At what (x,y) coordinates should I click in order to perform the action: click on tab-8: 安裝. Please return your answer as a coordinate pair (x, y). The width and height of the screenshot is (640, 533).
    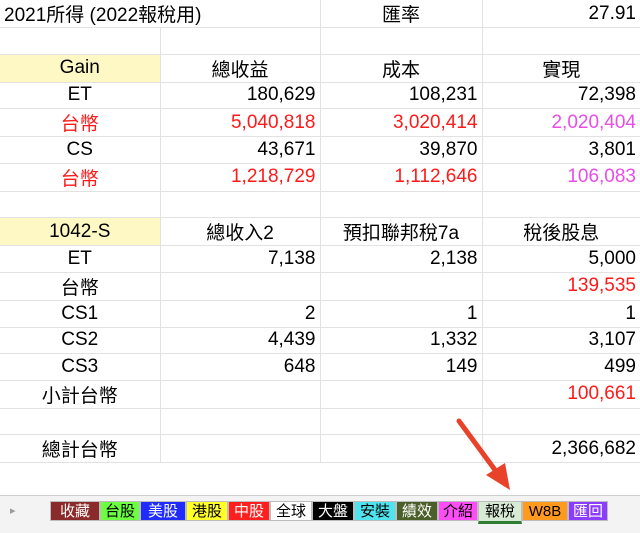
    Looking at the image, I should click on (375, 511).